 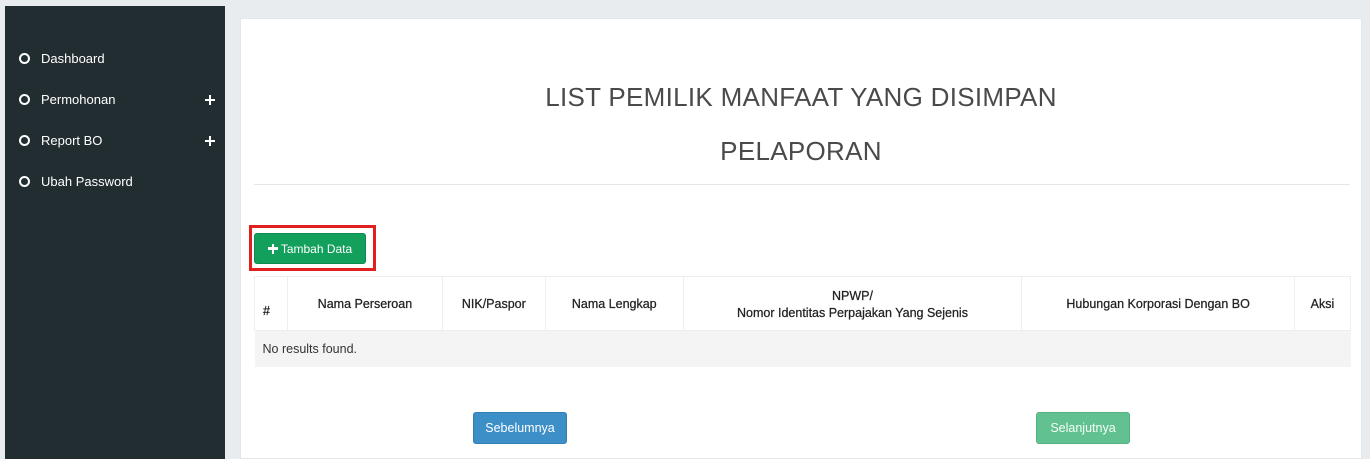 I want to click on add-data-button: Tambah Data, so click(x=310, y=248).